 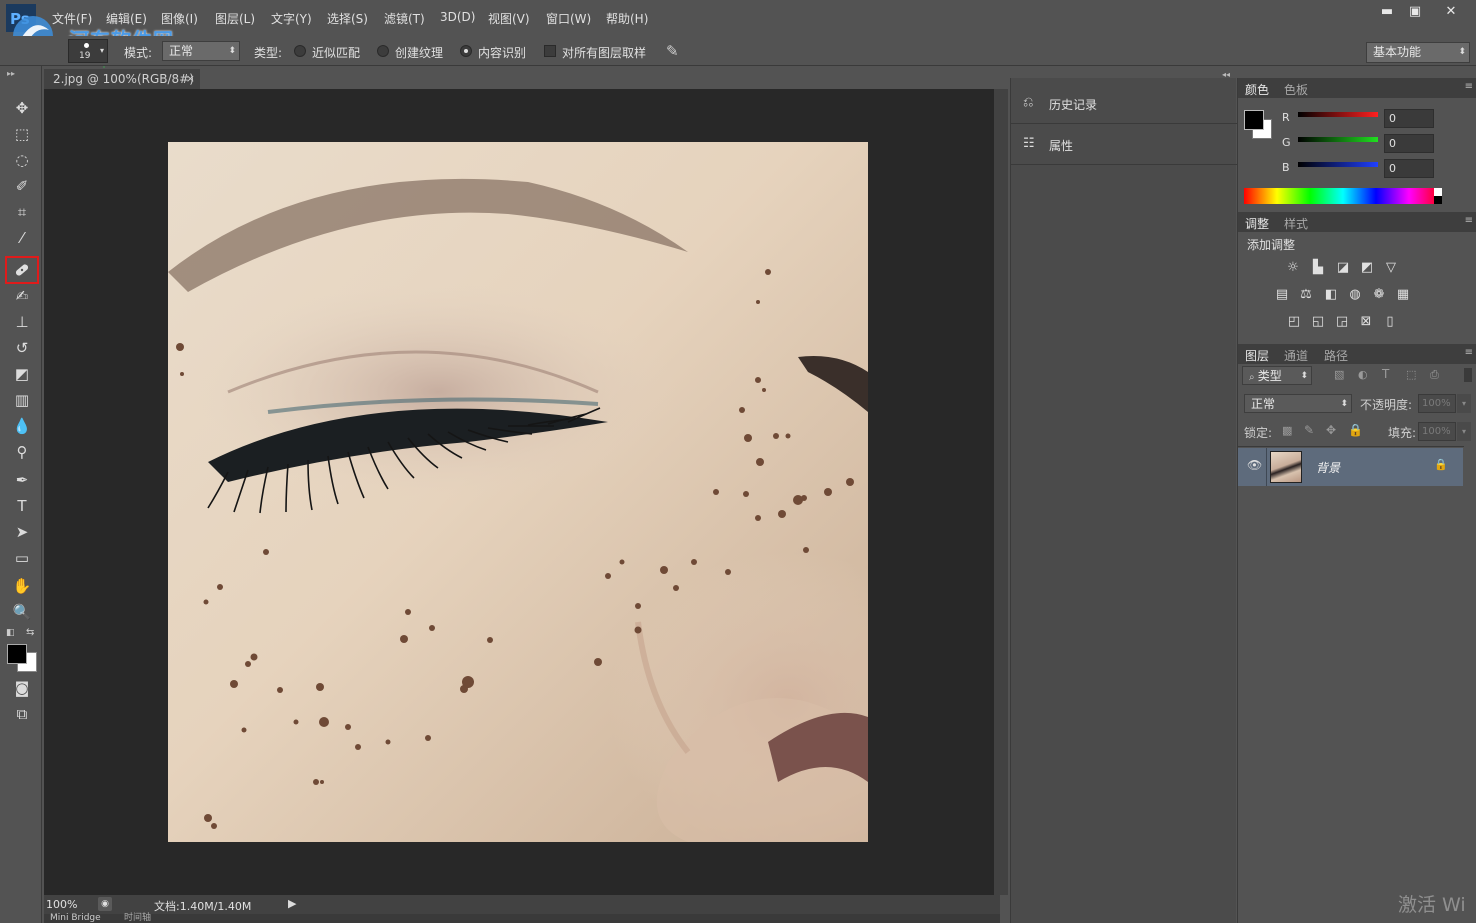 I want to click on selective-color-icon: ⊠, so click(x=1366, y=322).